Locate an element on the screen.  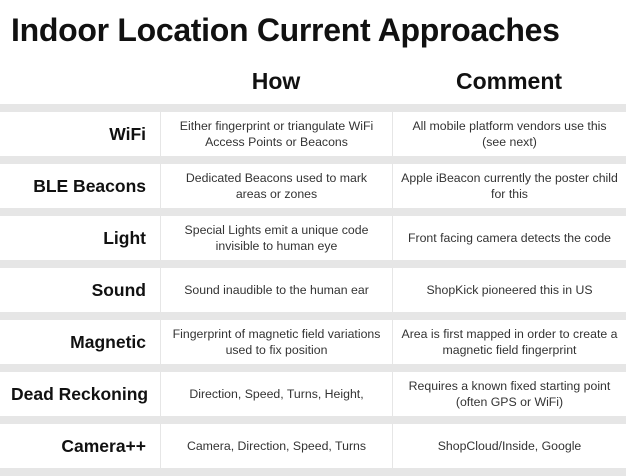
comment-cell: ShopKick pioneered this in US is located at coordinates (509, 290).